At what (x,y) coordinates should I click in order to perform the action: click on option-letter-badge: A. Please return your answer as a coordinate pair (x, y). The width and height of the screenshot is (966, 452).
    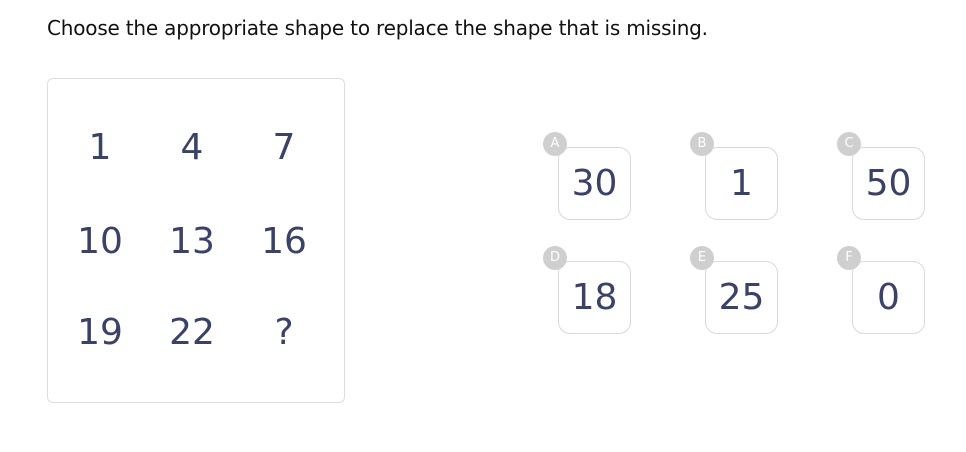
    Looking at the image, I should click on (555, 144).